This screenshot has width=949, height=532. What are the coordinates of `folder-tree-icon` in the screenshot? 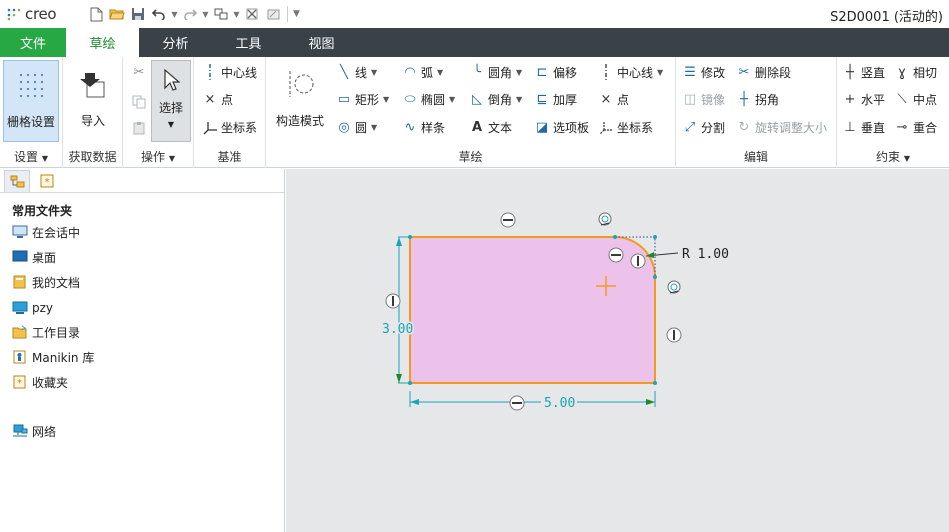 It's located at (17, 181).